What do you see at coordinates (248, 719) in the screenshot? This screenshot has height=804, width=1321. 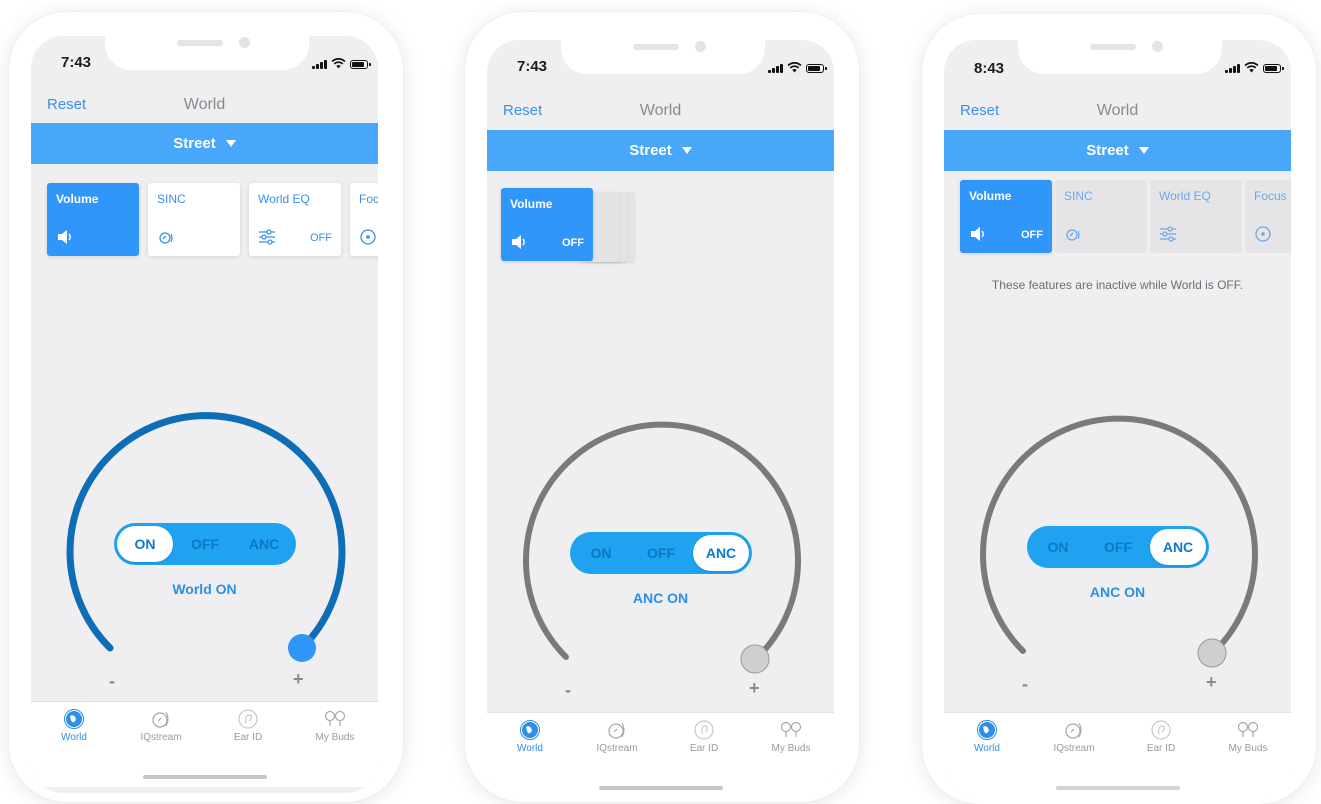 I see `ear-icon` at bounding box center [248, 719].